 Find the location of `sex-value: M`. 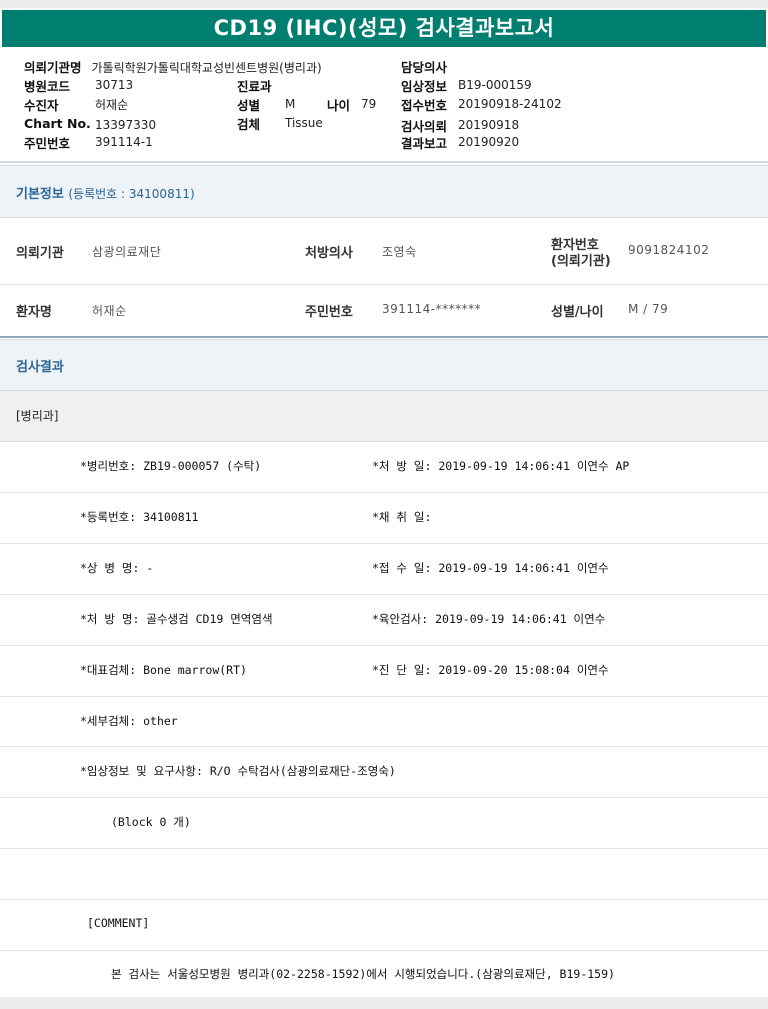

sex-value: M is located at coordinates (290, 104).